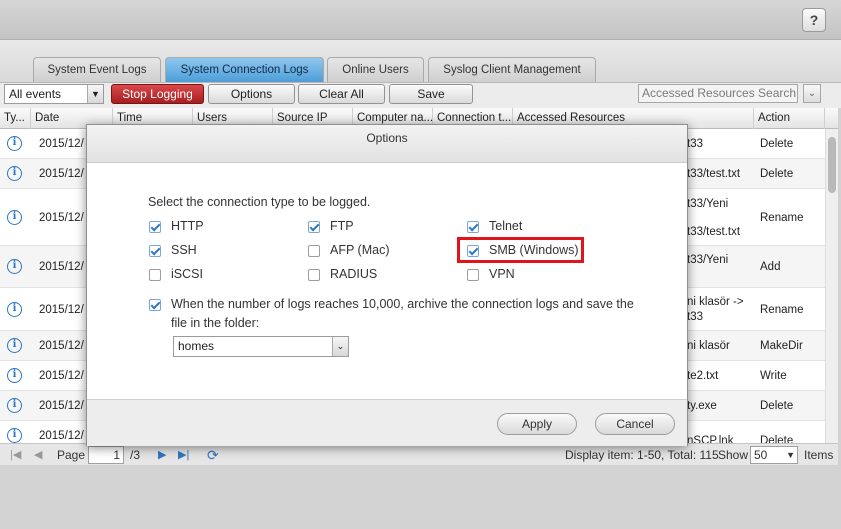 This screenshot has height=529, width=841. What do you see at coordinates (770, 267) in the screenshot?
I see `row-action: Add` at bounding box center [770, 267].